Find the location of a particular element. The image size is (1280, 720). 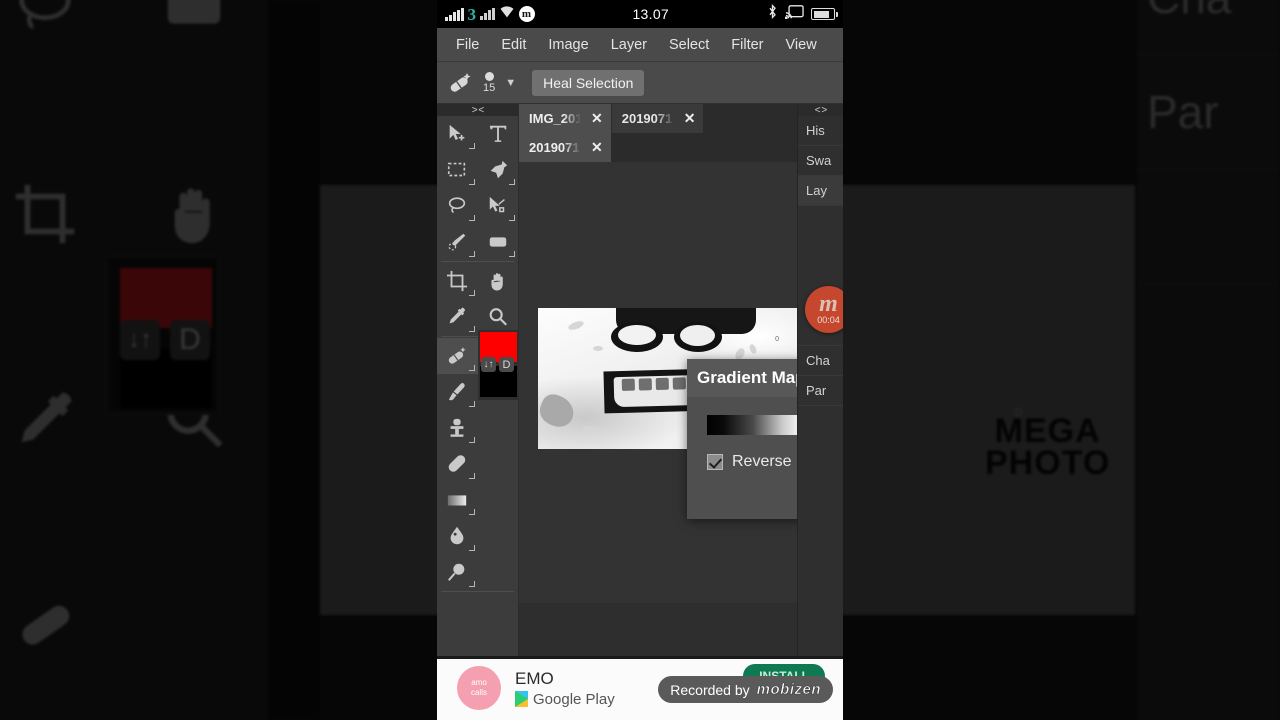

tab-bar-filler is located at coordinates (750, 118).